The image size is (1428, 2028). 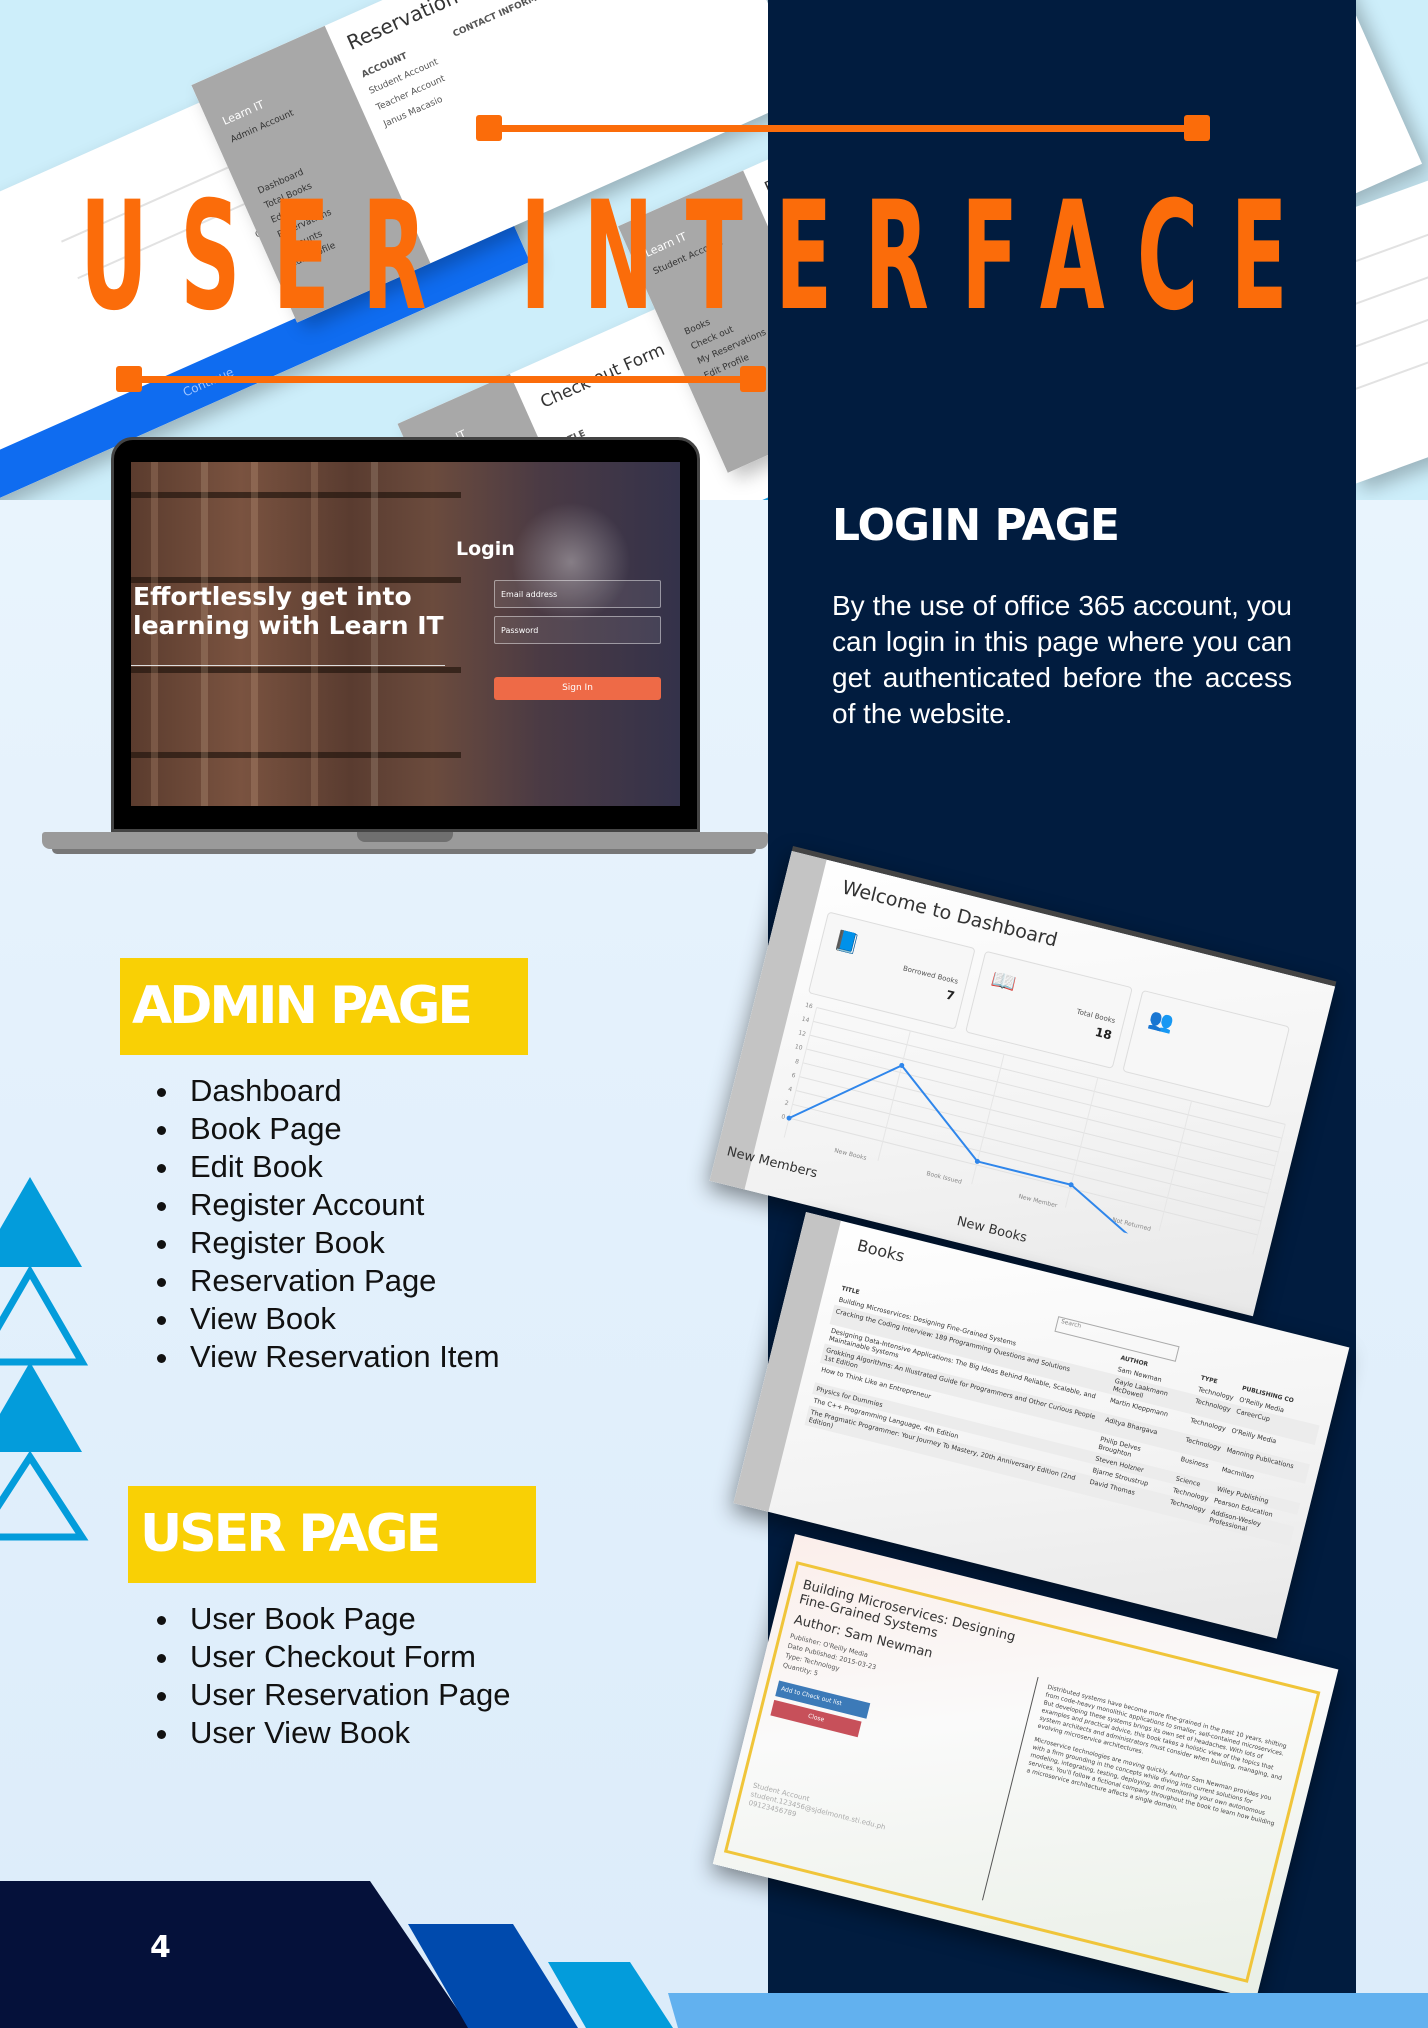 What do you see at coordinates (288, 665) in the screenshot?
I see `hero-divider` at bounding box center [288, 665].